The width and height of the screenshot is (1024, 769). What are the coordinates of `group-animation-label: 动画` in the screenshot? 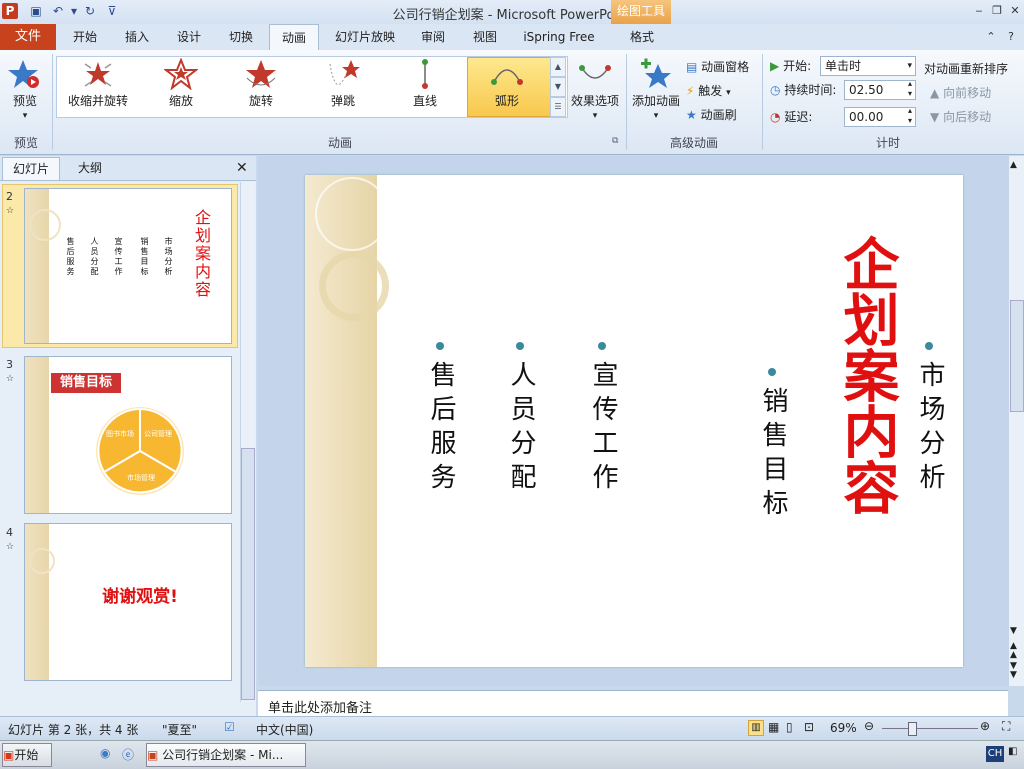 It's located at (339, 143).